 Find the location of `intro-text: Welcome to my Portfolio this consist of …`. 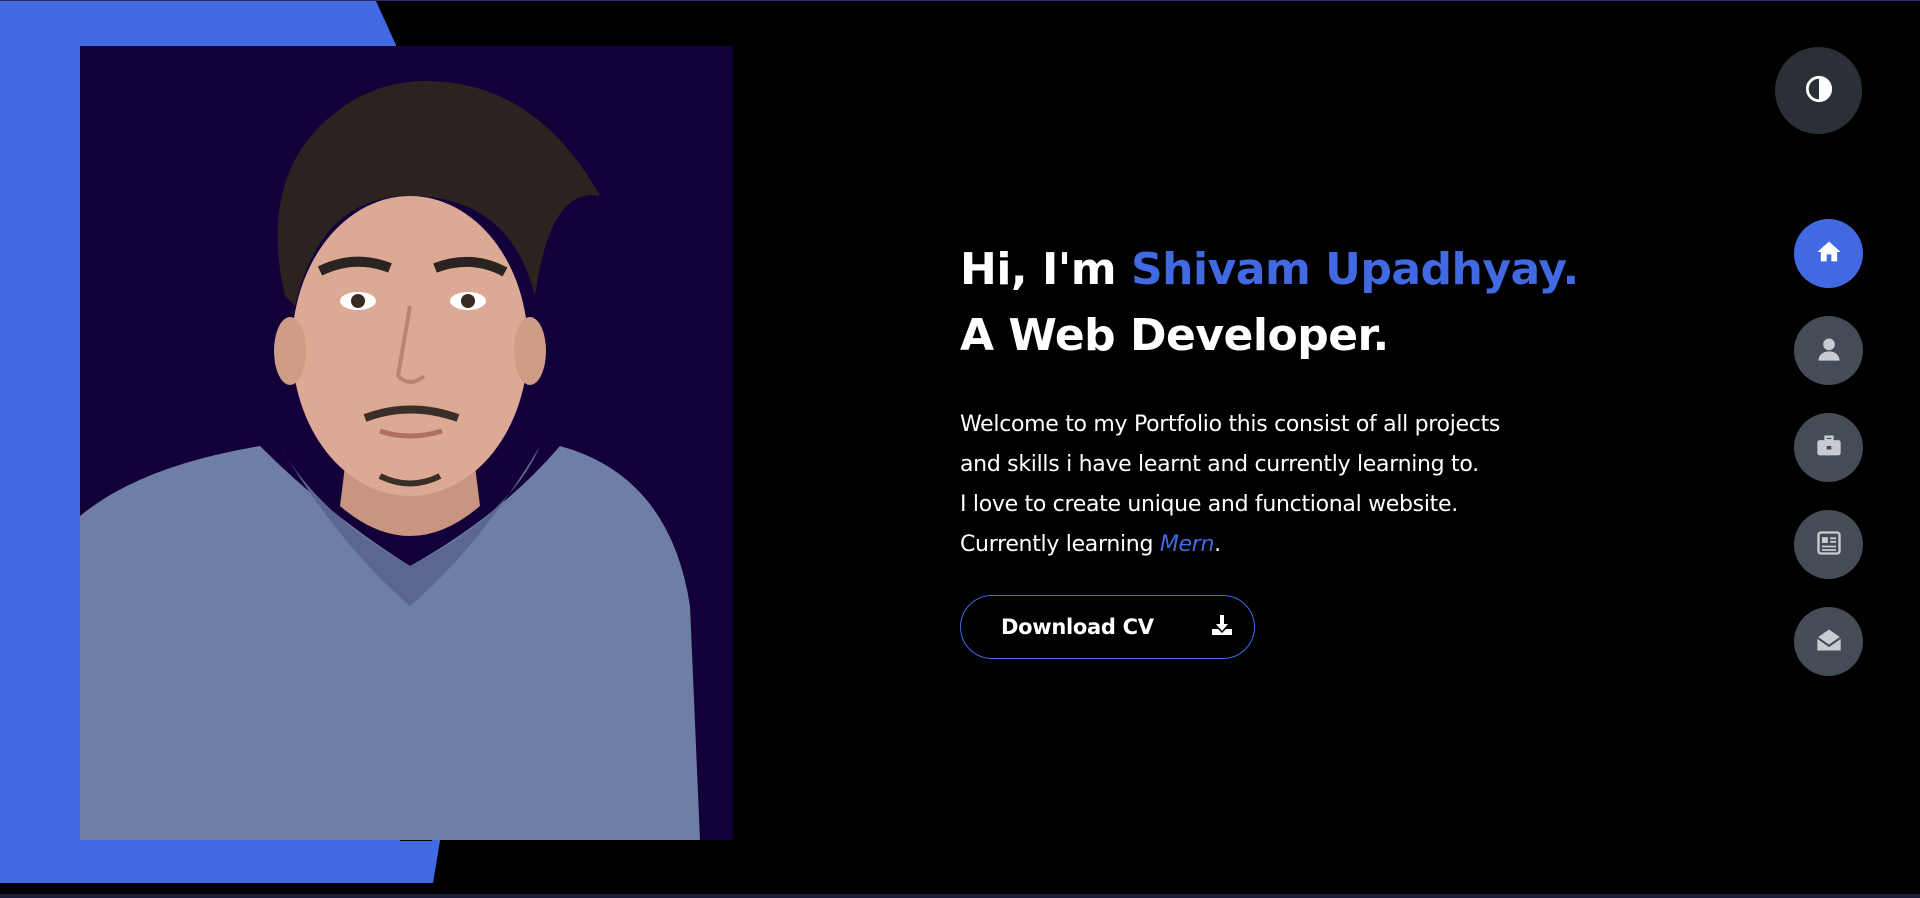

intro-text: Welcome to my Portfolio this consist of … is located at coordinates (1280, 485).